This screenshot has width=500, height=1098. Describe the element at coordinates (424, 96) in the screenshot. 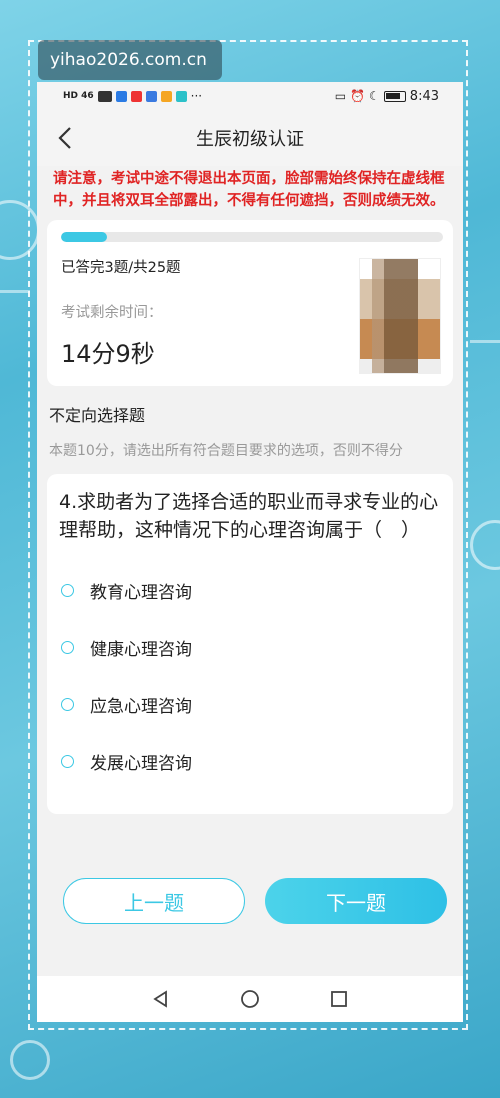

I see `clock: 8:43` at that location.